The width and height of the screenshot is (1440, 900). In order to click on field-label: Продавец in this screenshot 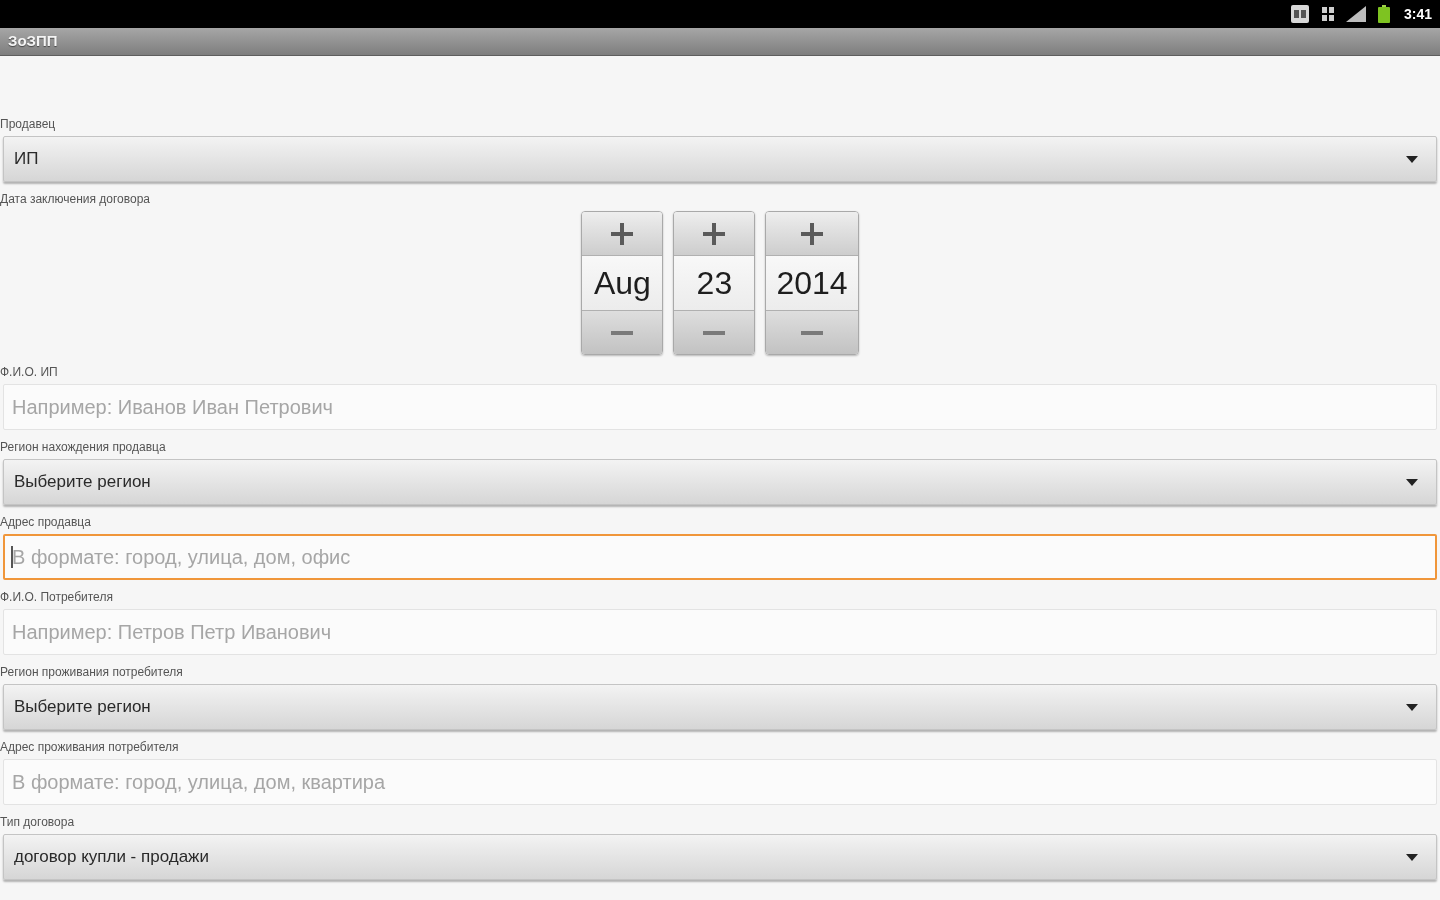, I will do `click(28, 124)`.